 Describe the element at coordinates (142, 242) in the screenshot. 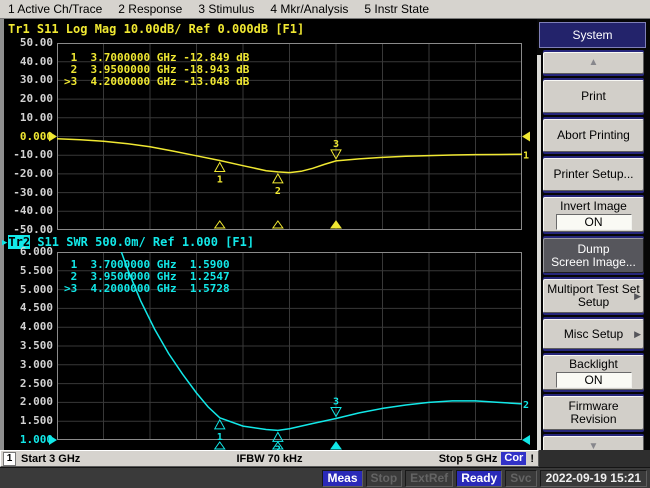

I see `trace2-format-text: S11 SWR 500.0m/ Ref 1.000 [F1]` at that location.